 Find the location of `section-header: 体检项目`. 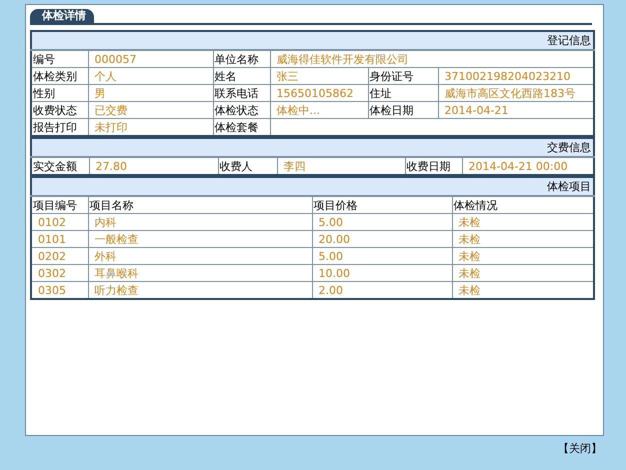

section-header: 体检项目 is located at coordinates (312, 186).